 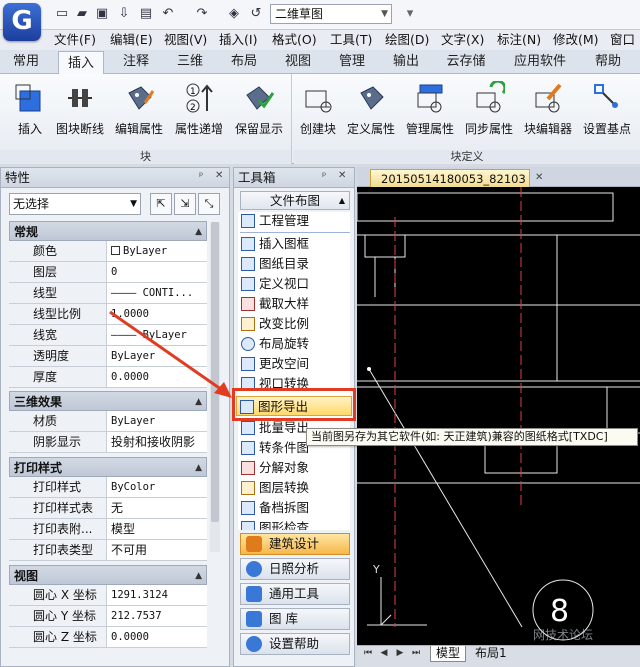 I want to click on menu-modify: 修改(M), so click(x=576, y=40).